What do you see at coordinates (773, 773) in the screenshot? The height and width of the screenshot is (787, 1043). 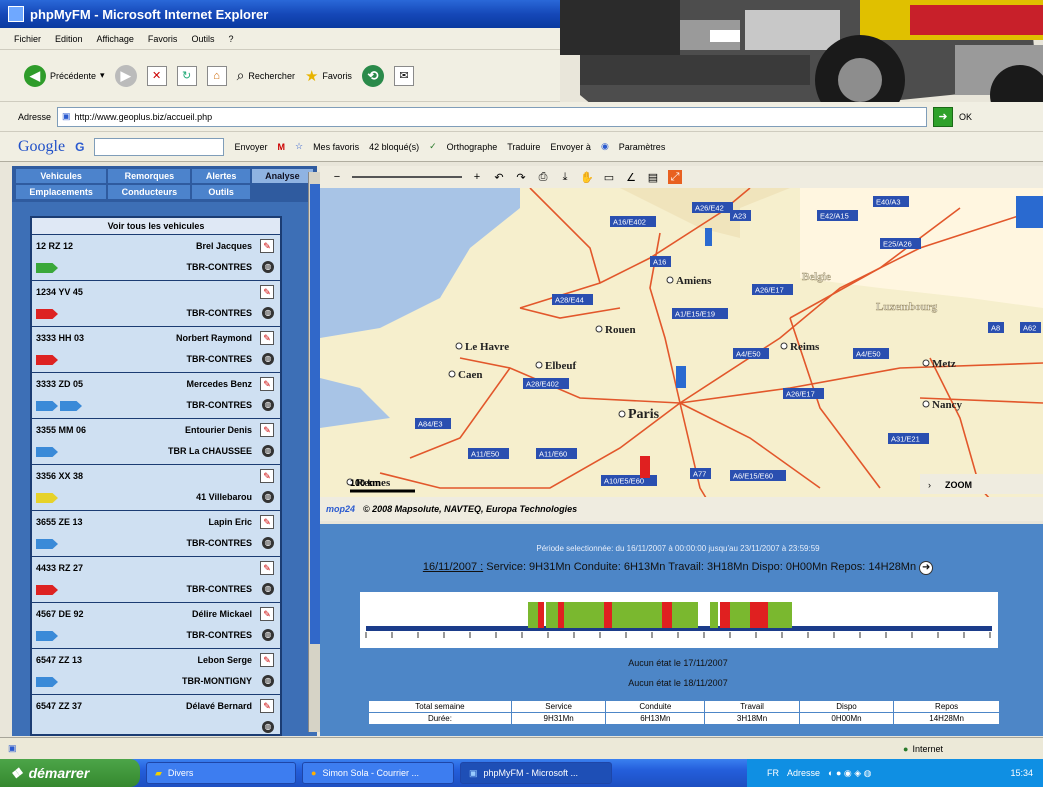 I see `language-indicator: FR` at bounding box center [773, 773].